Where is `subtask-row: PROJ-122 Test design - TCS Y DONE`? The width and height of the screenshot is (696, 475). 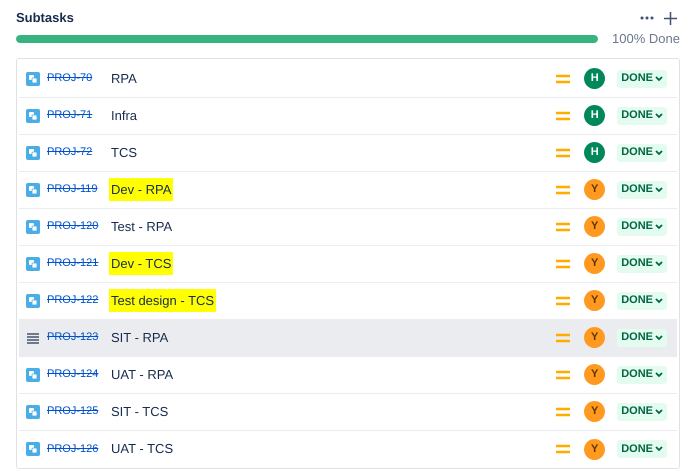
subtask-row: PROJ-122 Test design - TCS Y DONE is located at coordinates (348, 301).